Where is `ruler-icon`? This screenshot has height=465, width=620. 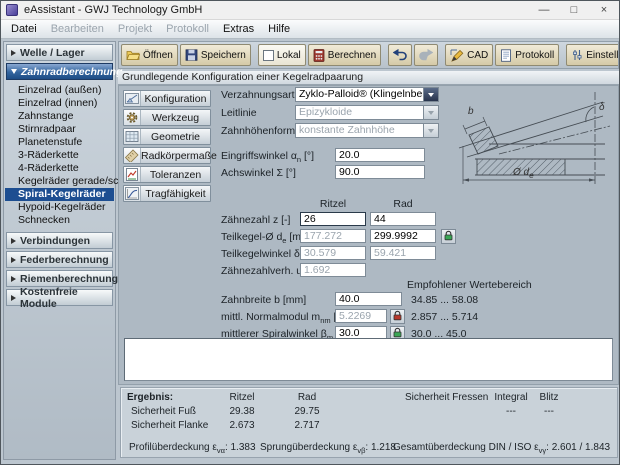
ruler-icon is located at coordinates (132, 155).